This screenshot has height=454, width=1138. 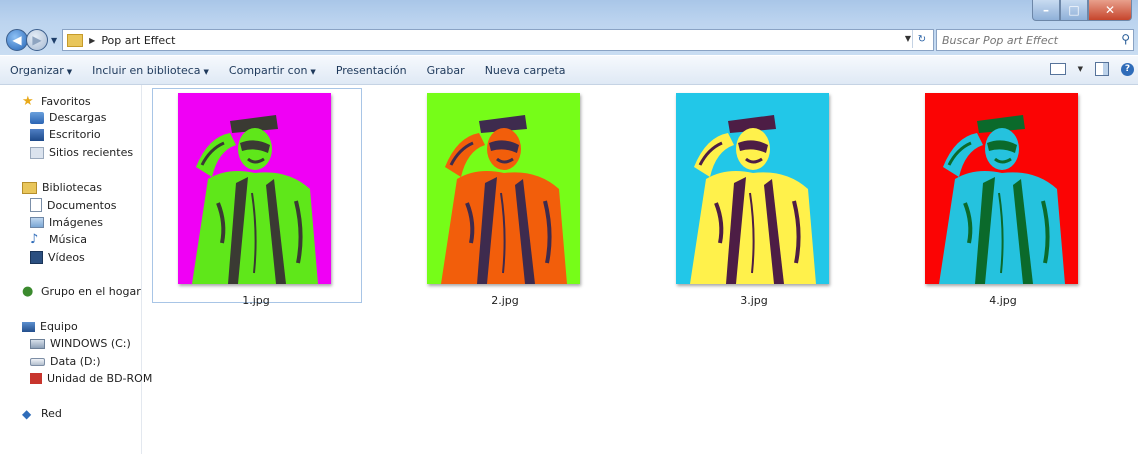 I want to click on nav-label: Data (D:), so click(x=75, y=361).